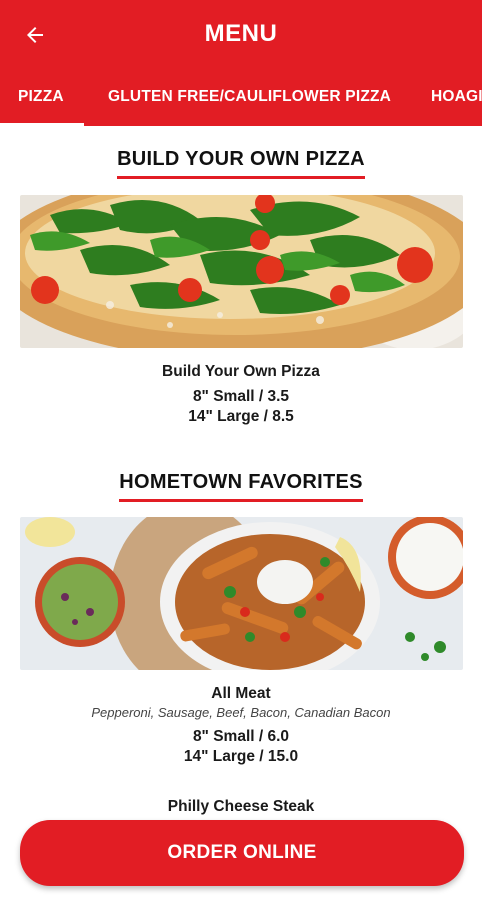 The height and width of the screenshot is (900, 482). What do you see at coordinates (241, 806) in the screenshot?
I see `item-name-philly-cheese-steak: Philly Cheese Steak` at bounding box center [241, 806].